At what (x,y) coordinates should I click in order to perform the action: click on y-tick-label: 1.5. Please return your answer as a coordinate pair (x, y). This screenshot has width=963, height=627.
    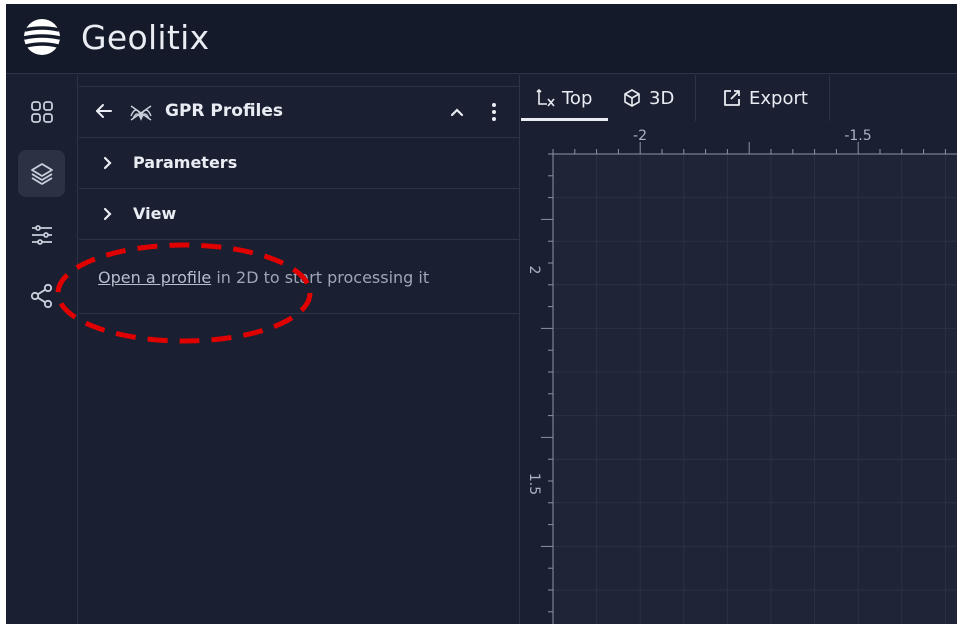
    Looking at the image, I should click on (534, 484).